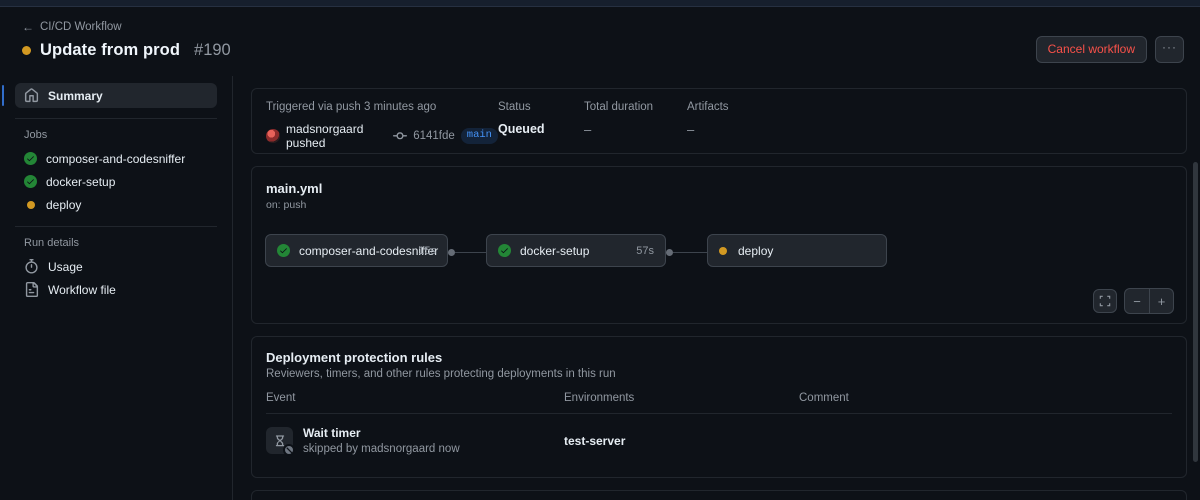  I want to click on status-label: Status, so click(514, 107).